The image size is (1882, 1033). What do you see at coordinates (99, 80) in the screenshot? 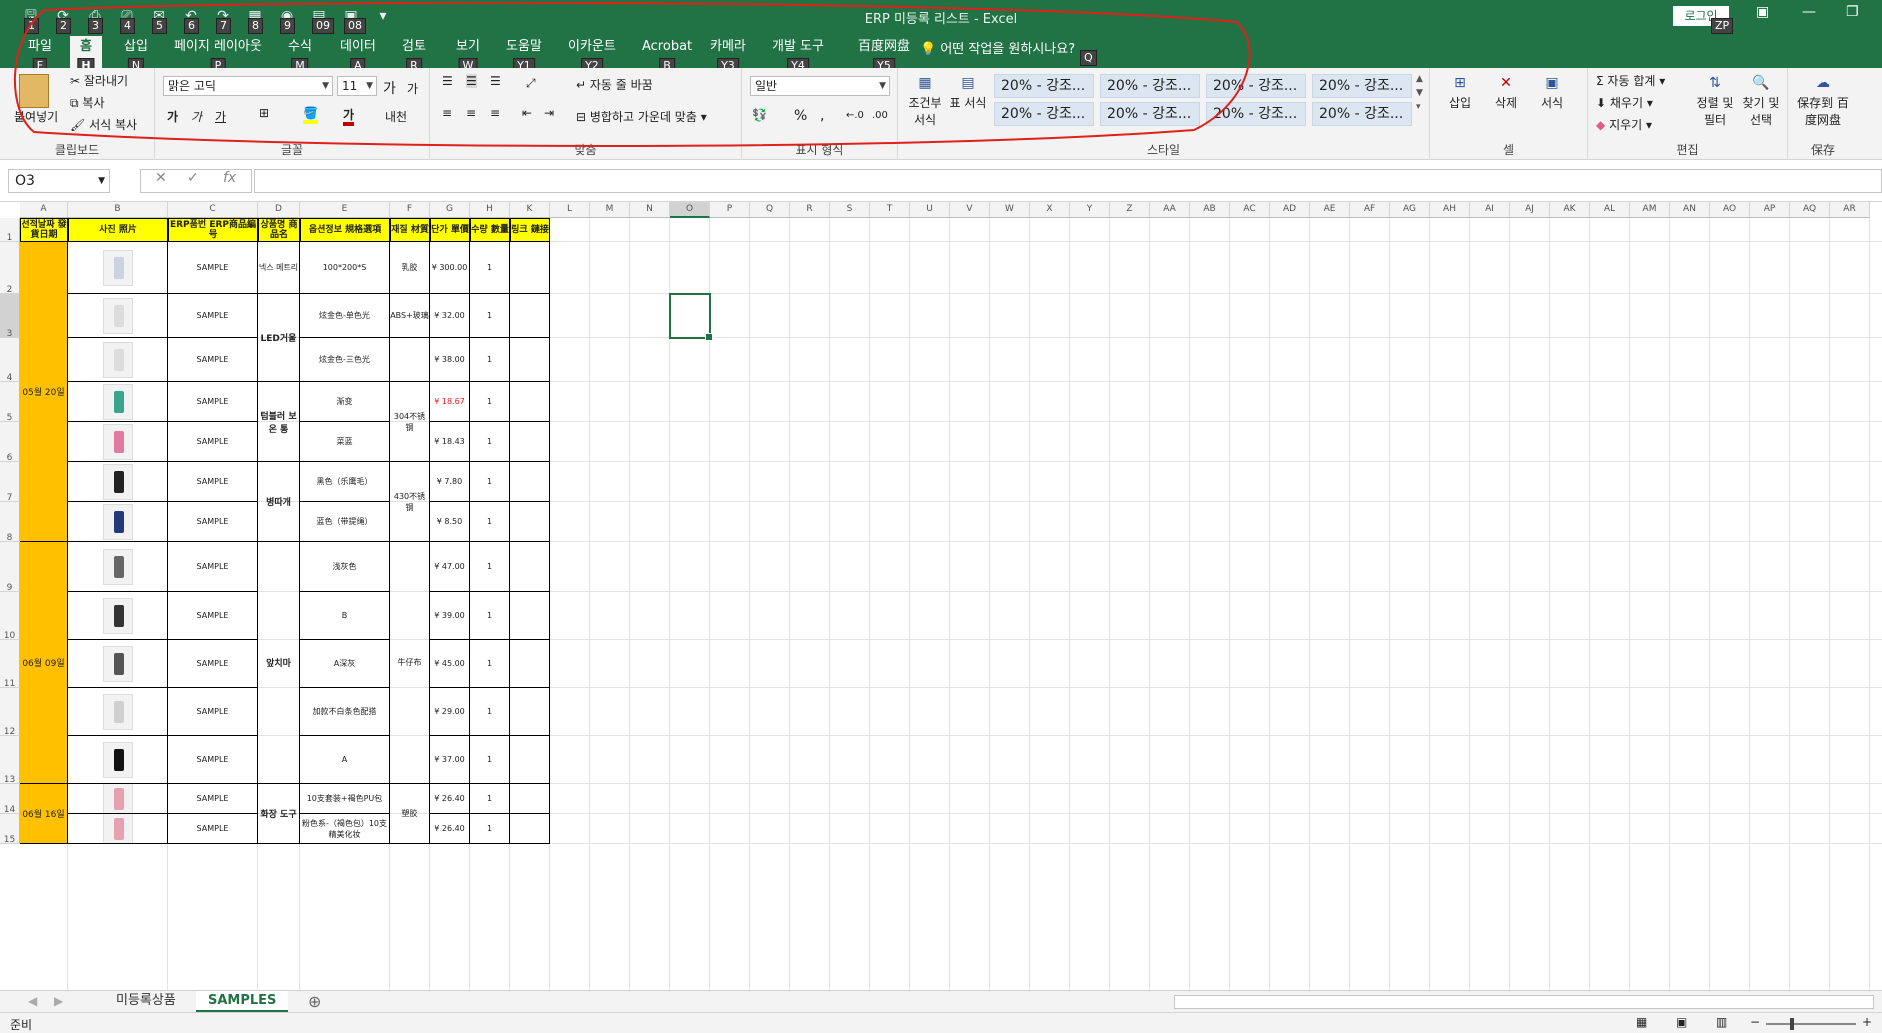
I see `cut-button: ✂ 잘라내기` at bounding box center [99, 80].